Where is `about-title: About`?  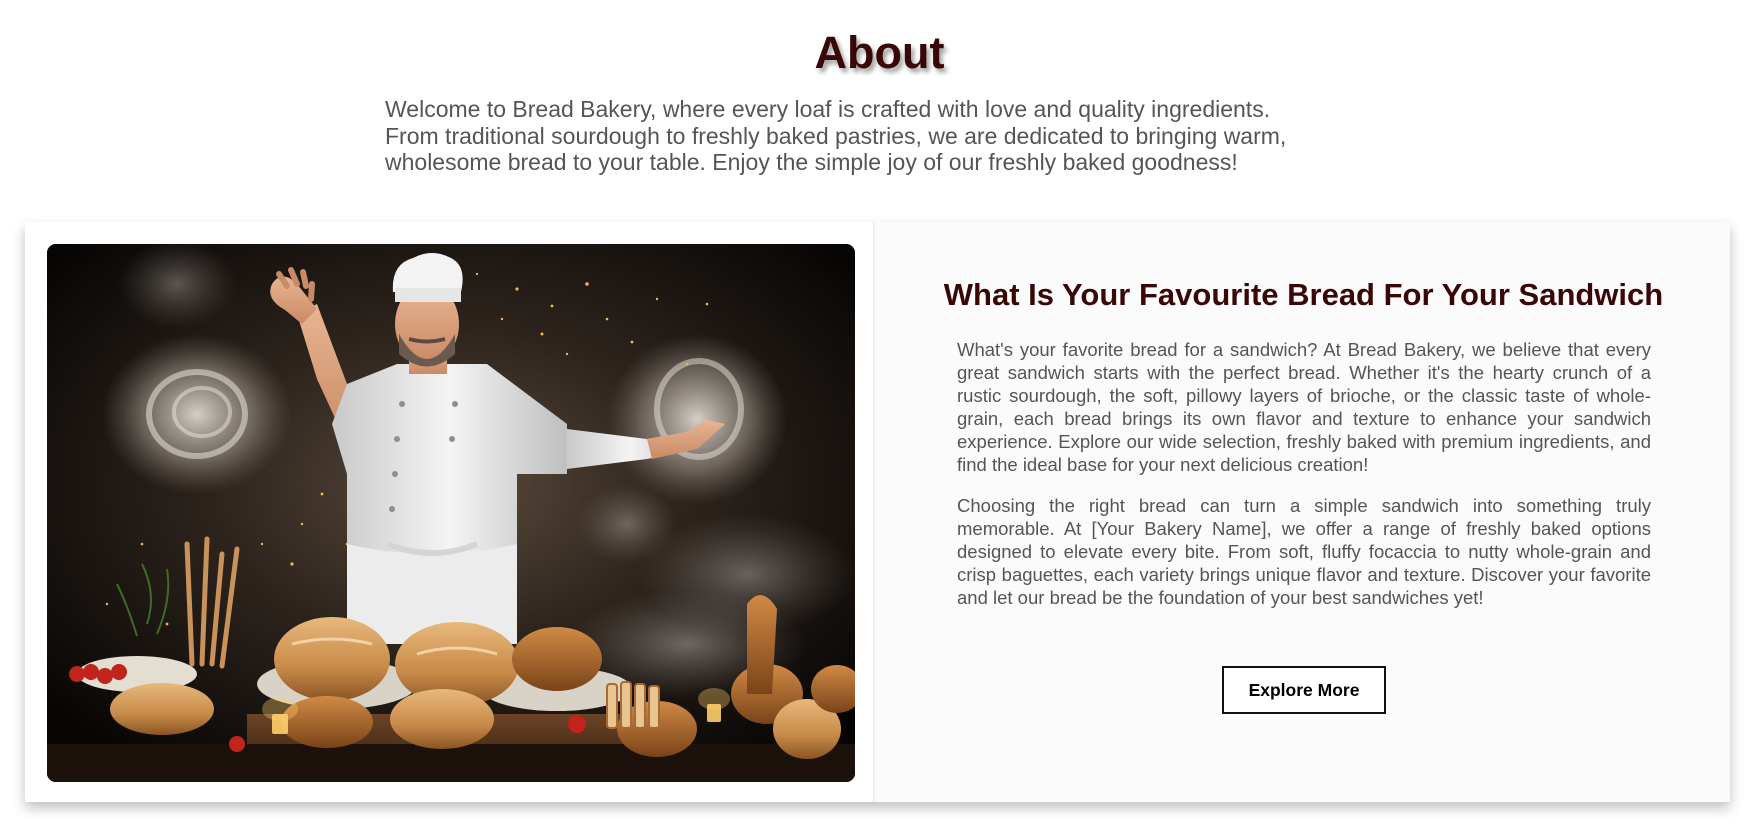
about-title: About is located at coordinates (879, 52).